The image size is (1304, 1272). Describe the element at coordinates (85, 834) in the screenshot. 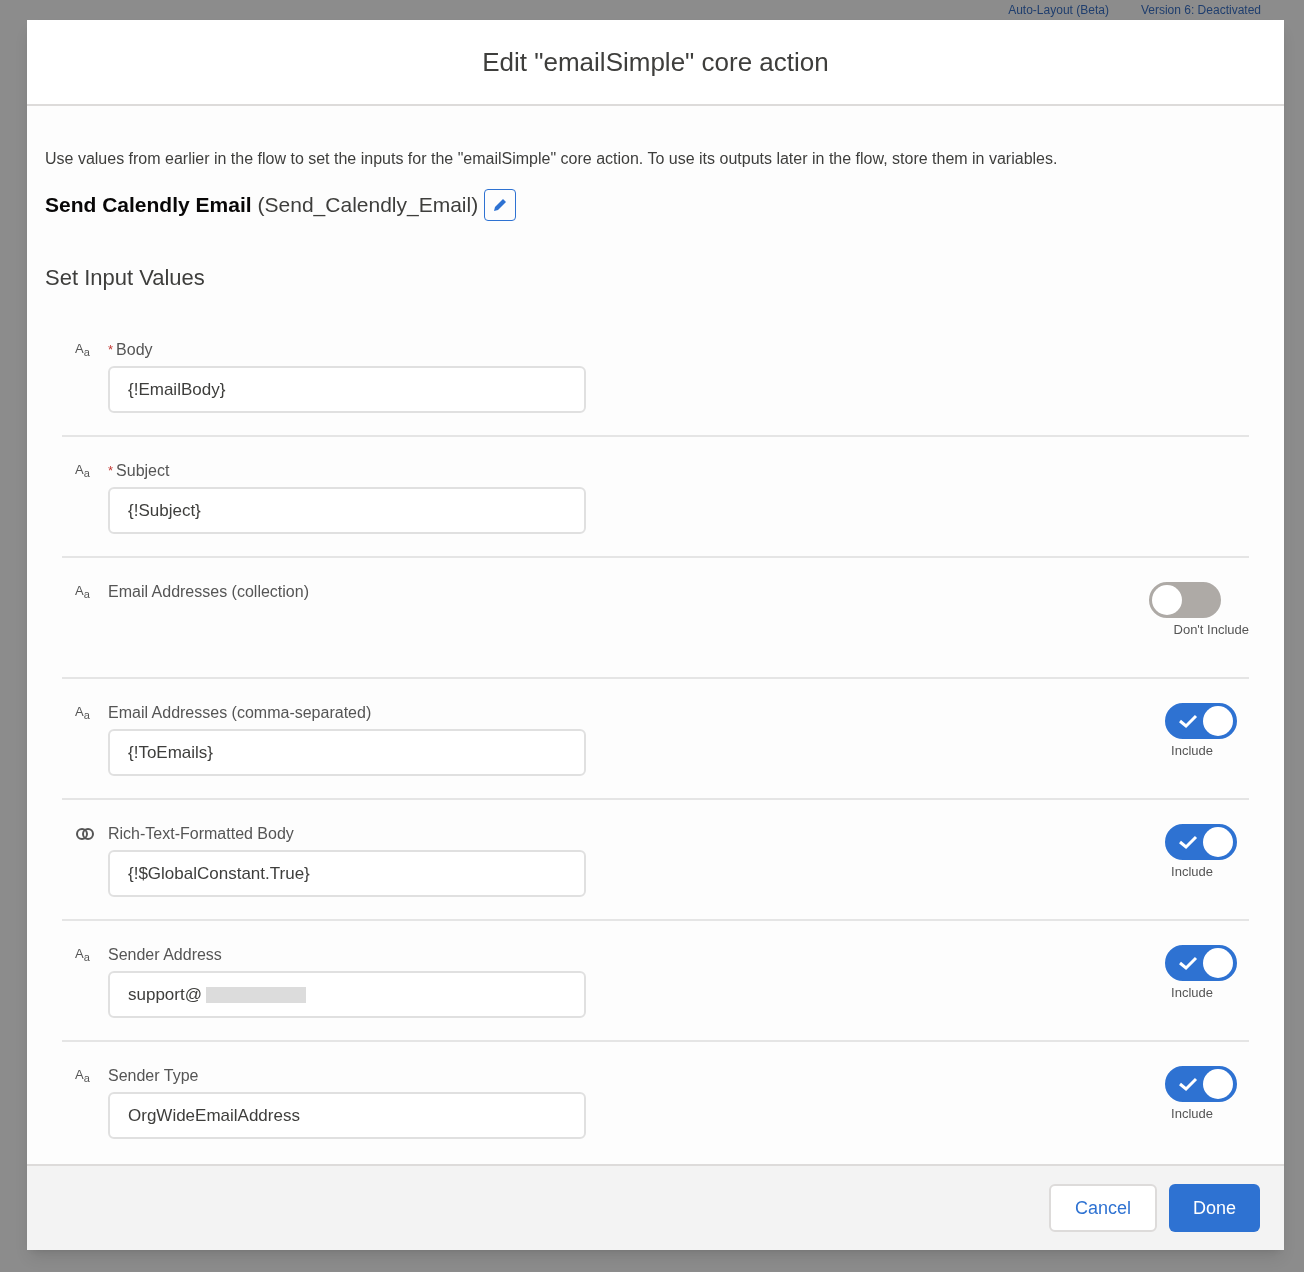

I see `toggle-type-icon` at that location.